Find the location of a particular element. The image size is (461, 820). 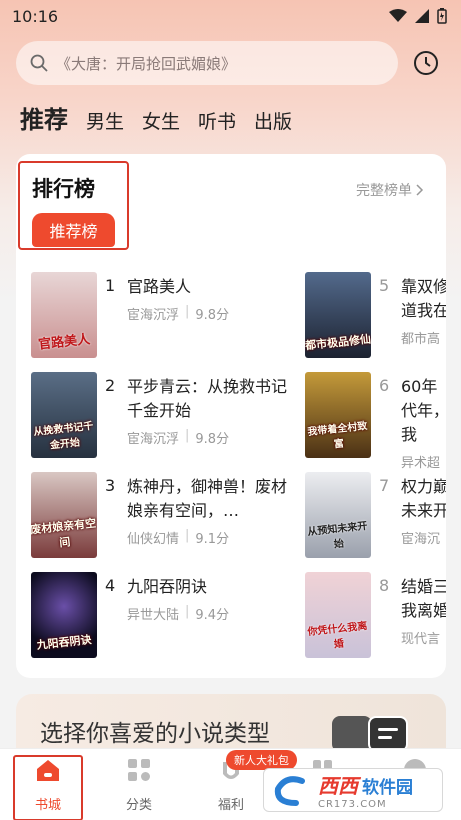

book-cover: 从挽救书记千金开始 is located at coordinates (64, 415).